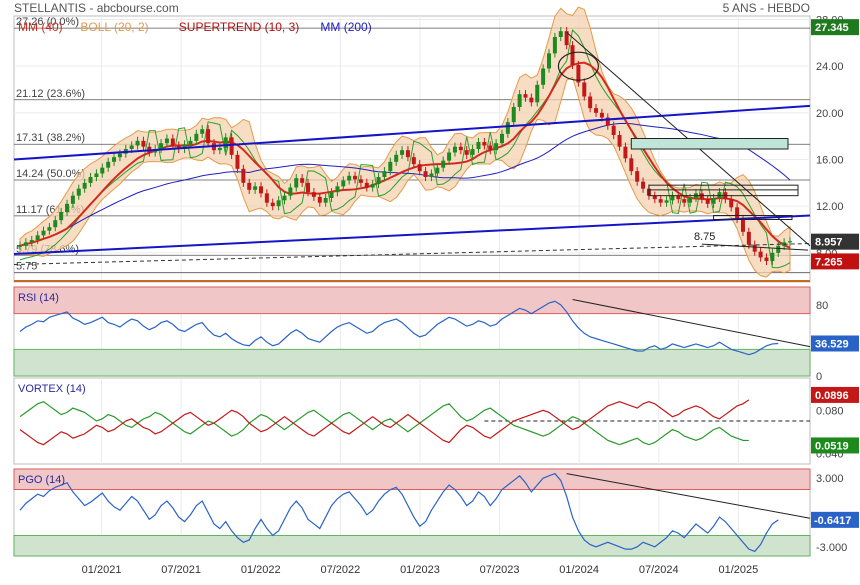  What do you see at coordinates (40, 27) in the screenshot?
I see `legend-entry: MM (40)` at bounding box center [40, 27].